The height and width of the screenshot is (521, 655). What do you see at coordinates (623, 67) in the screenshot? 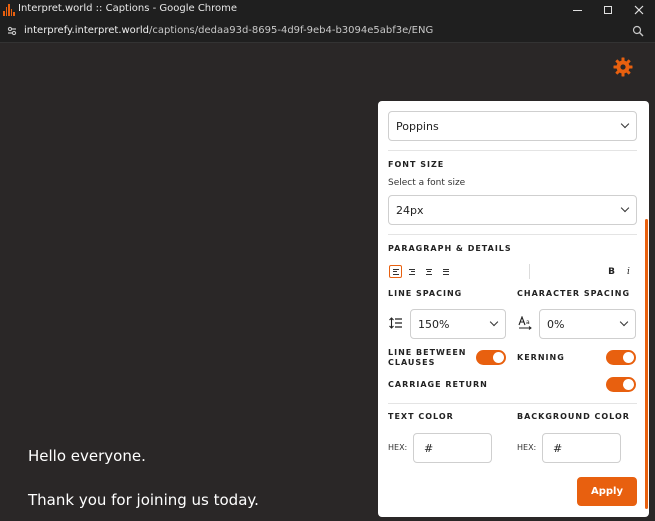
I see `settings-gear-icon` at bounding box center [623, 67].